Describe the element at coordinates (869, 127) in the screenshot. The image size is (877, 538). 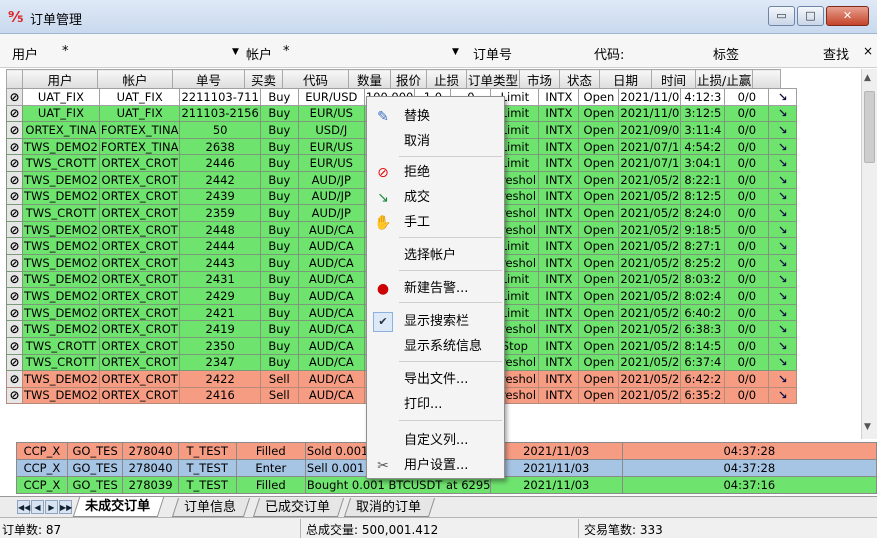
I see `scroll-thumb` at that location.